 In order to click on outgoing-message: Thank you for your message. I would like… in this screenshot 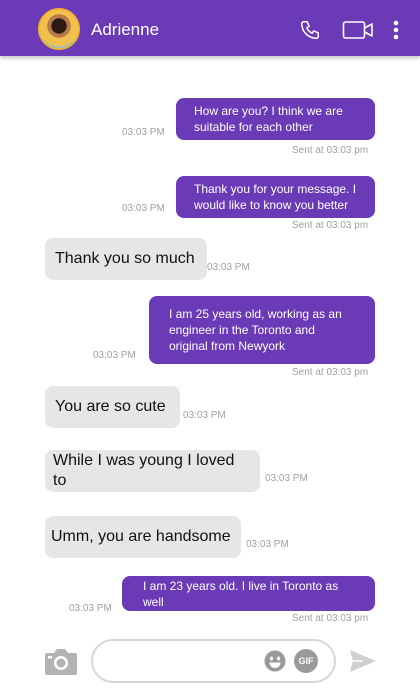, I will do `click(275, 197)`.